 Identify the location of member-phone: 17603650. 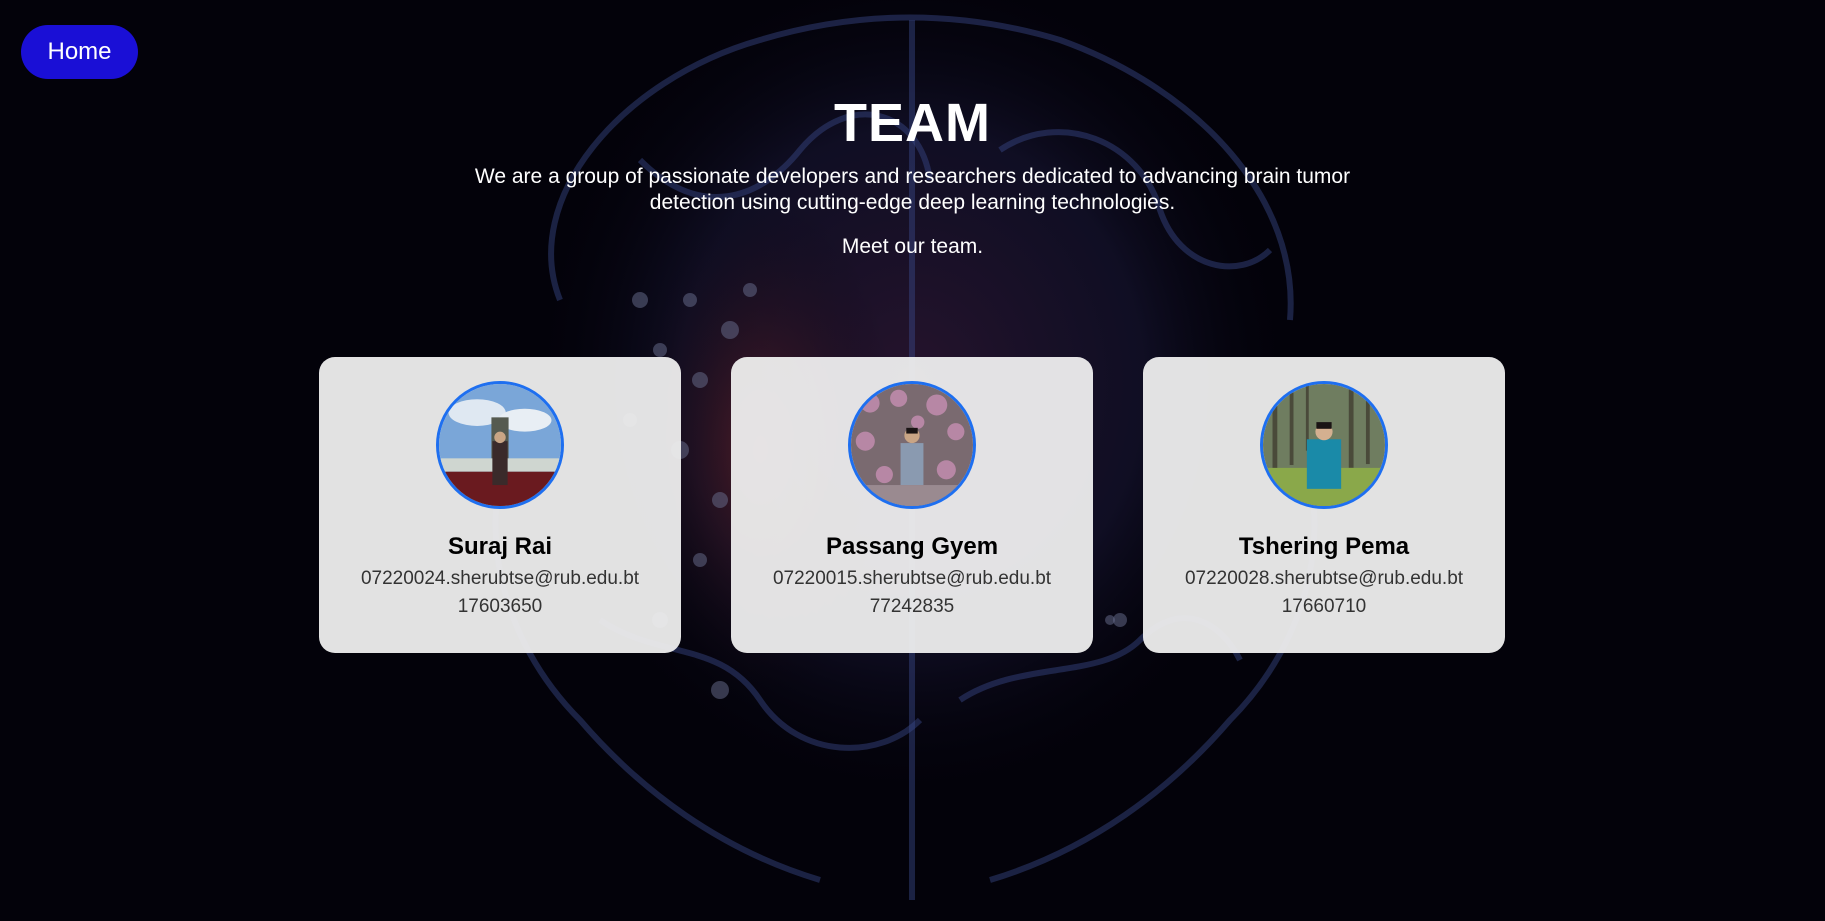
(500, 606).